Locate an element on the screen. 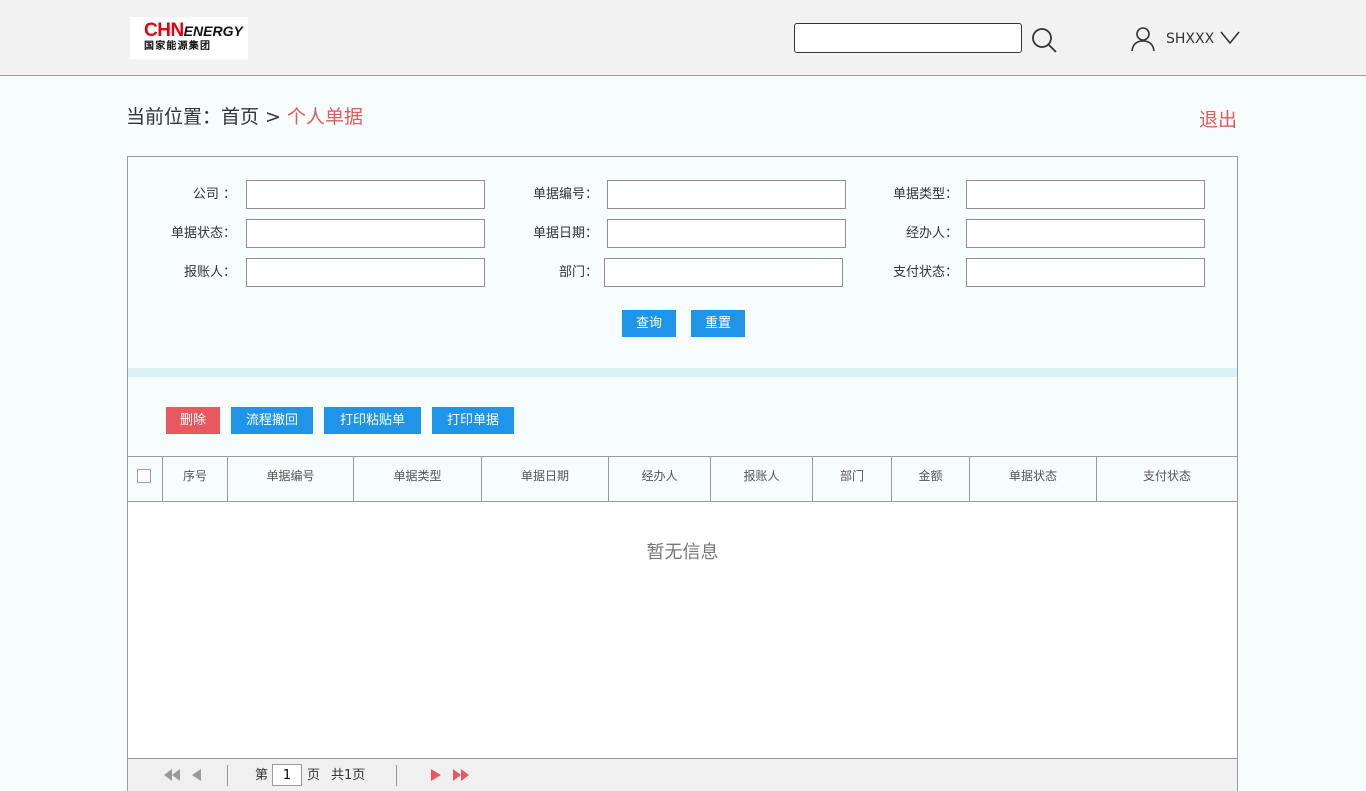 Image resolution: width=1366 pixels, height=791 pixels. select-all-checkbox is located at coordinates (144, 476).